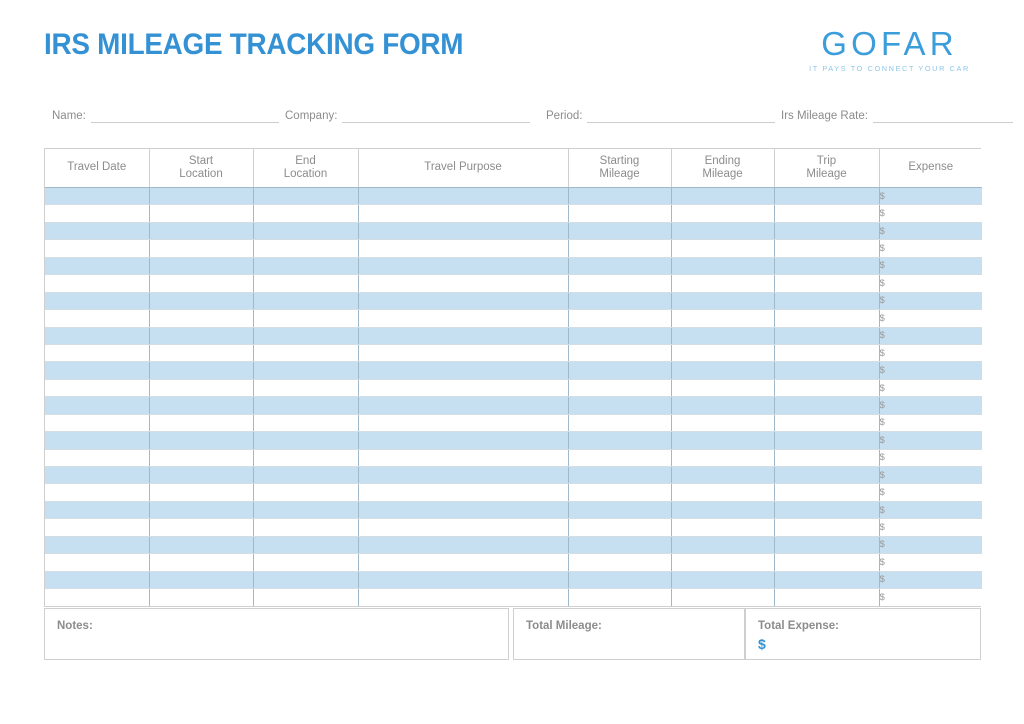 This screenshot has height=724, width=1024. I want to click on notes-box: Notes:, so click(276, 634).